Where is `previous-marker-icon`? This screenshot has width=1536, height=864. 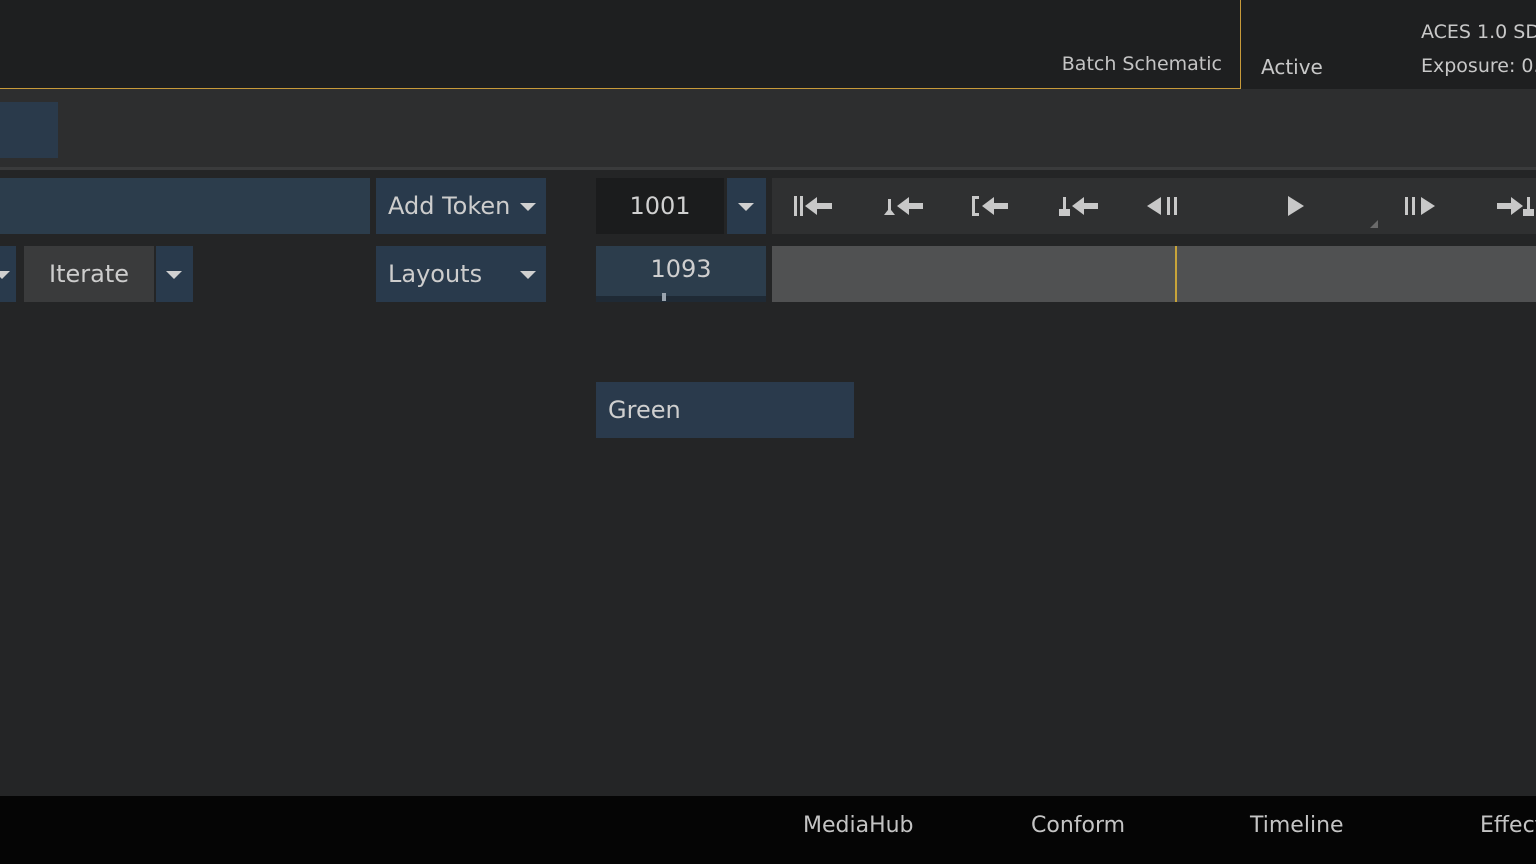 previous-marker-icon is located at coordinates (1078, 206).